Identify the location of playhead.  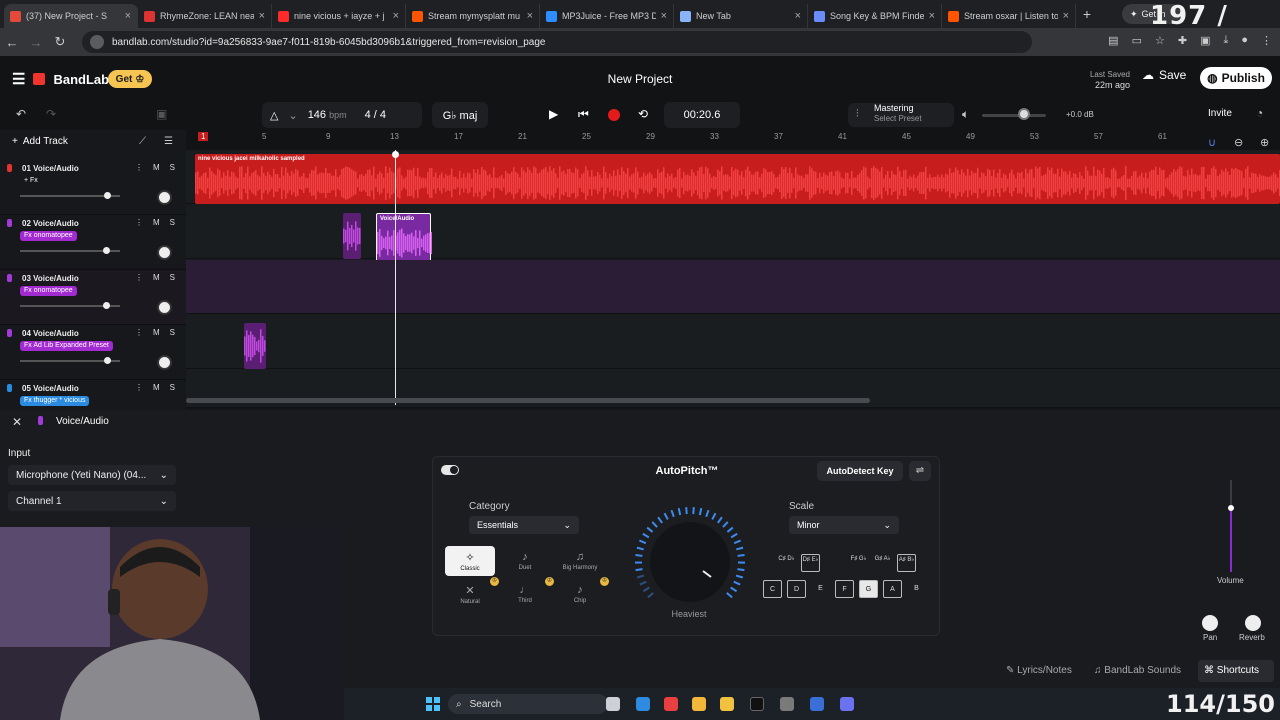
(395, 277).